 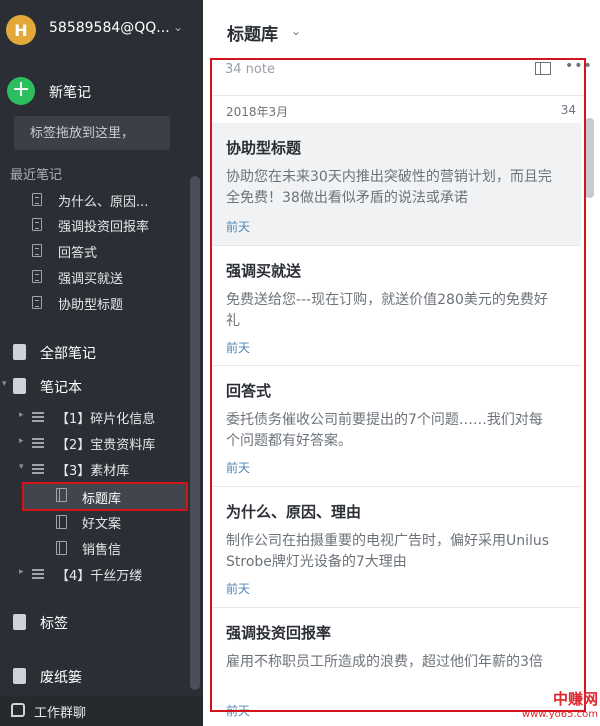 I want to click on selection-highlight, so click(x=105, y=496).